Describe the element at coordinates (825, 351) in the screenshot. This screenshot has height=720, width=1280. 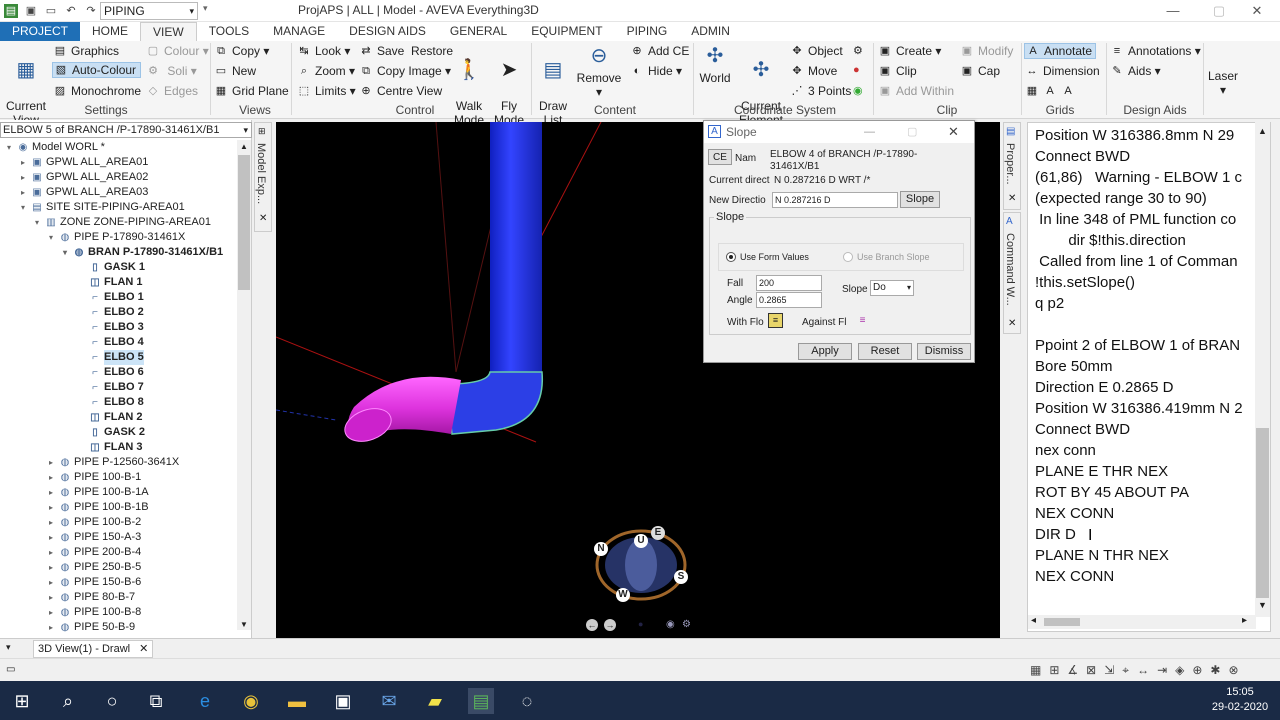
I see `apply-button: Apply` at that location.